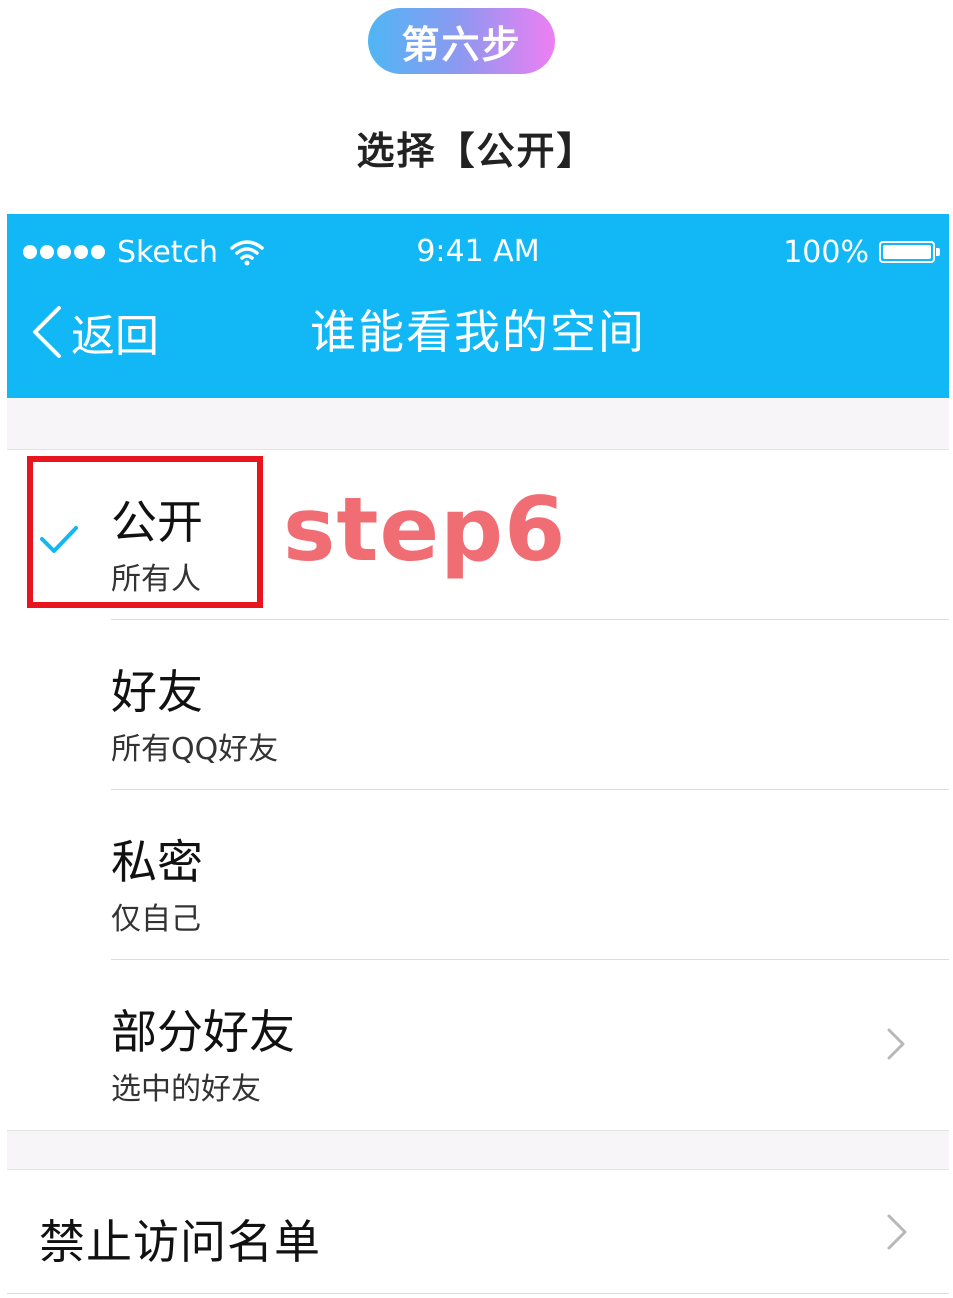 This screenshot has width=953, height=1298. I want to click on battery-icon, so click(909, 252).